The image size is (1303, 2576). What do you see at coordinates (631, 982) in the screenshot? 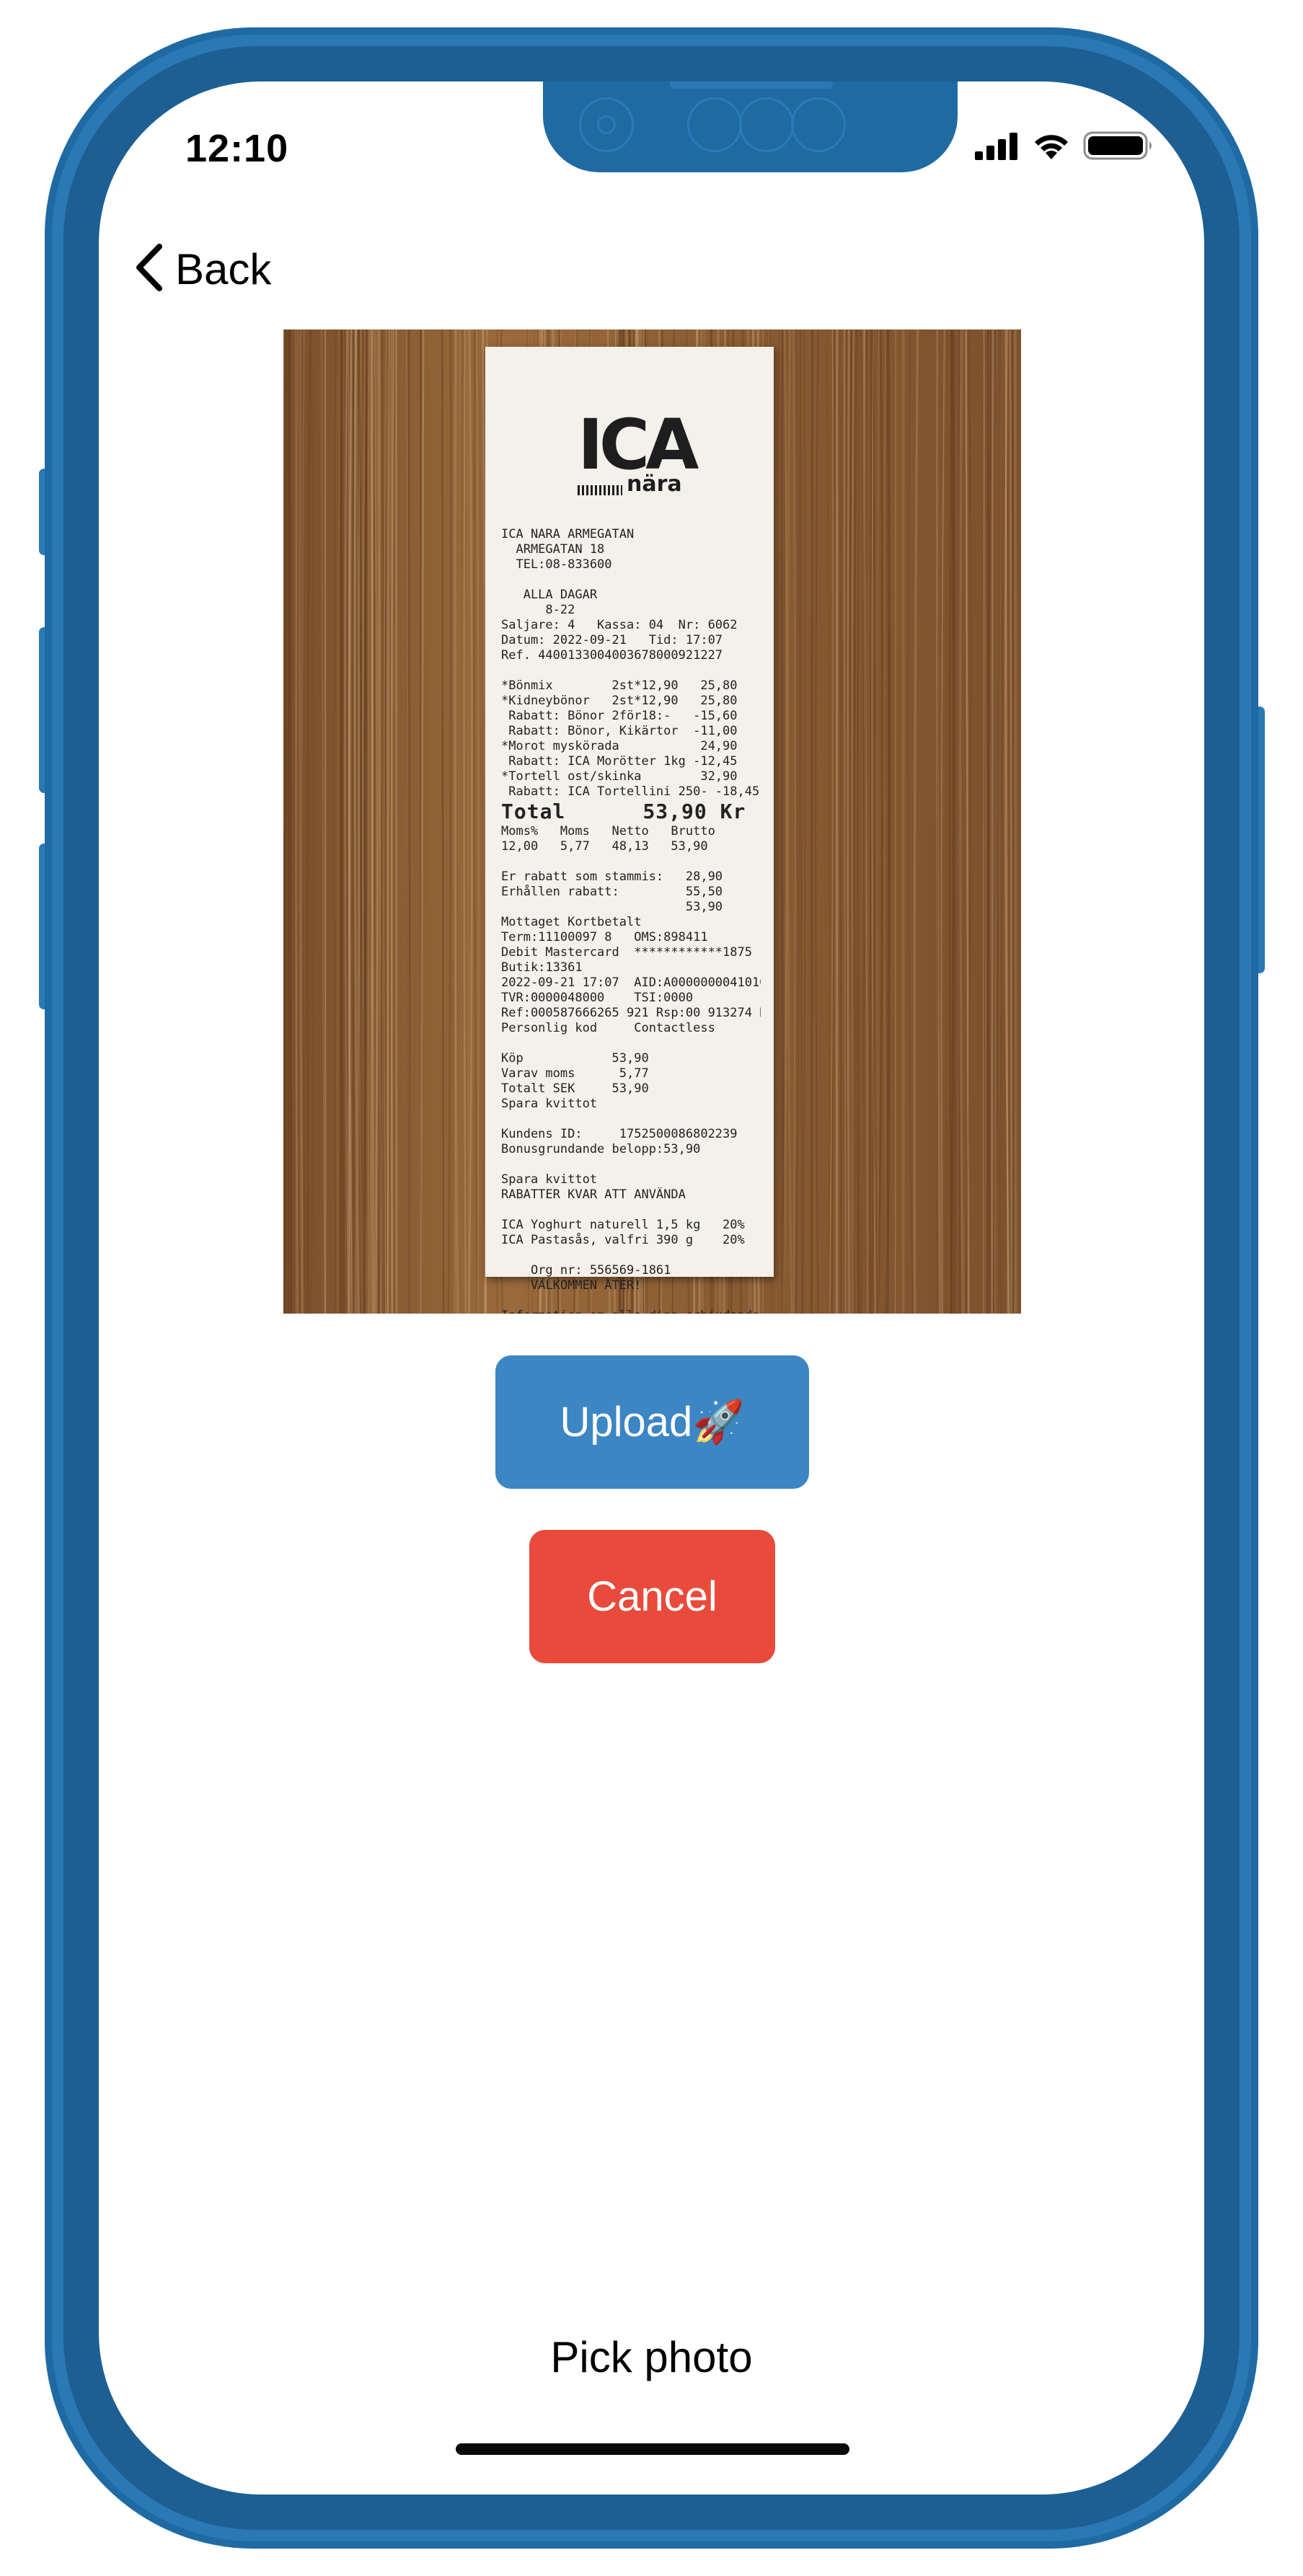
I see `receipt-line: 2022-09-21 17:07 AID:A0000000041010` at bounding box center [631, 982].